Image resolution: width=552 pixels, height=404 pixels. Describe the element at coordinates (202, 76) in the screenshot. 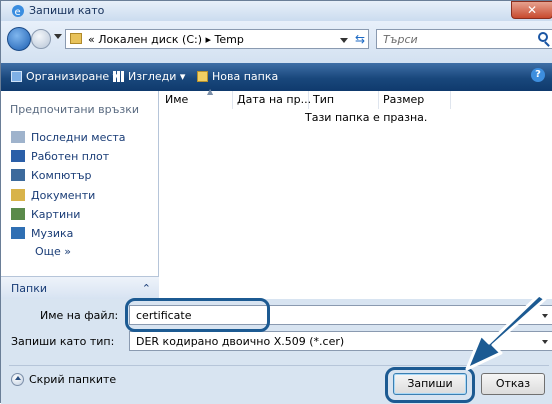

I see `new-folder-icon` at that location.